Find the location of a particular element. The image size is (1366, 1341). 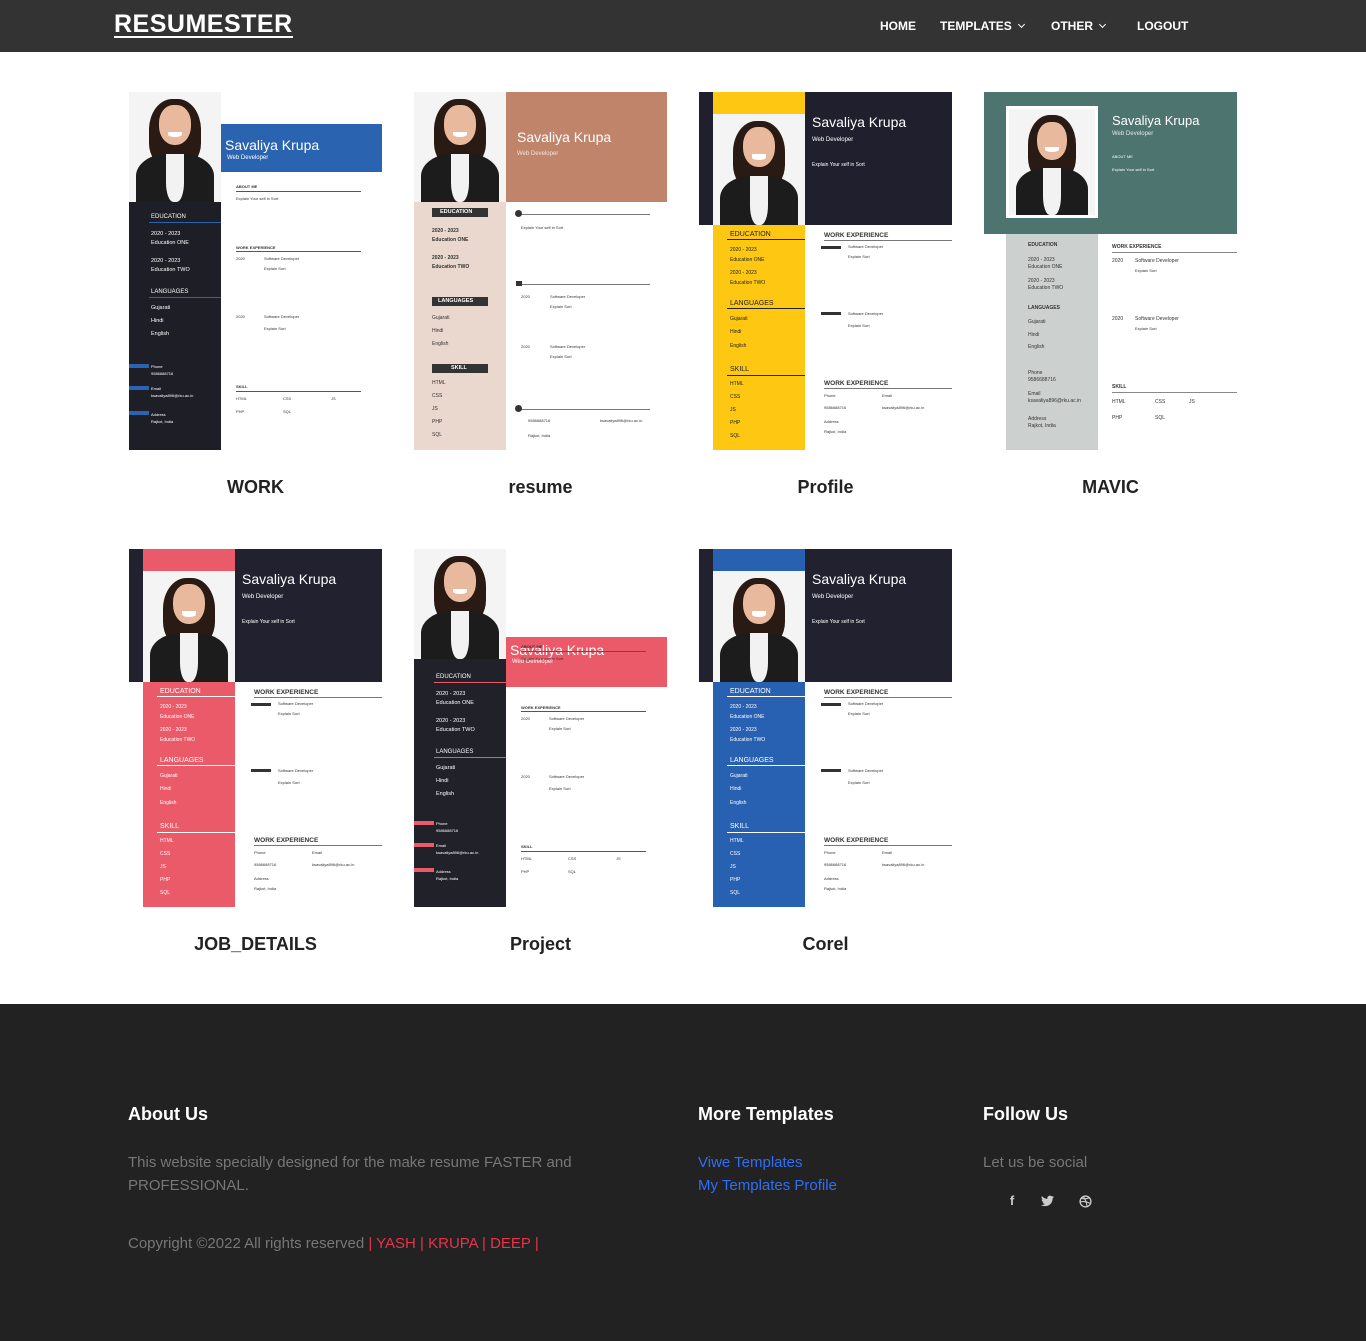

skill-item: JS is located at coordinates (733, 867).